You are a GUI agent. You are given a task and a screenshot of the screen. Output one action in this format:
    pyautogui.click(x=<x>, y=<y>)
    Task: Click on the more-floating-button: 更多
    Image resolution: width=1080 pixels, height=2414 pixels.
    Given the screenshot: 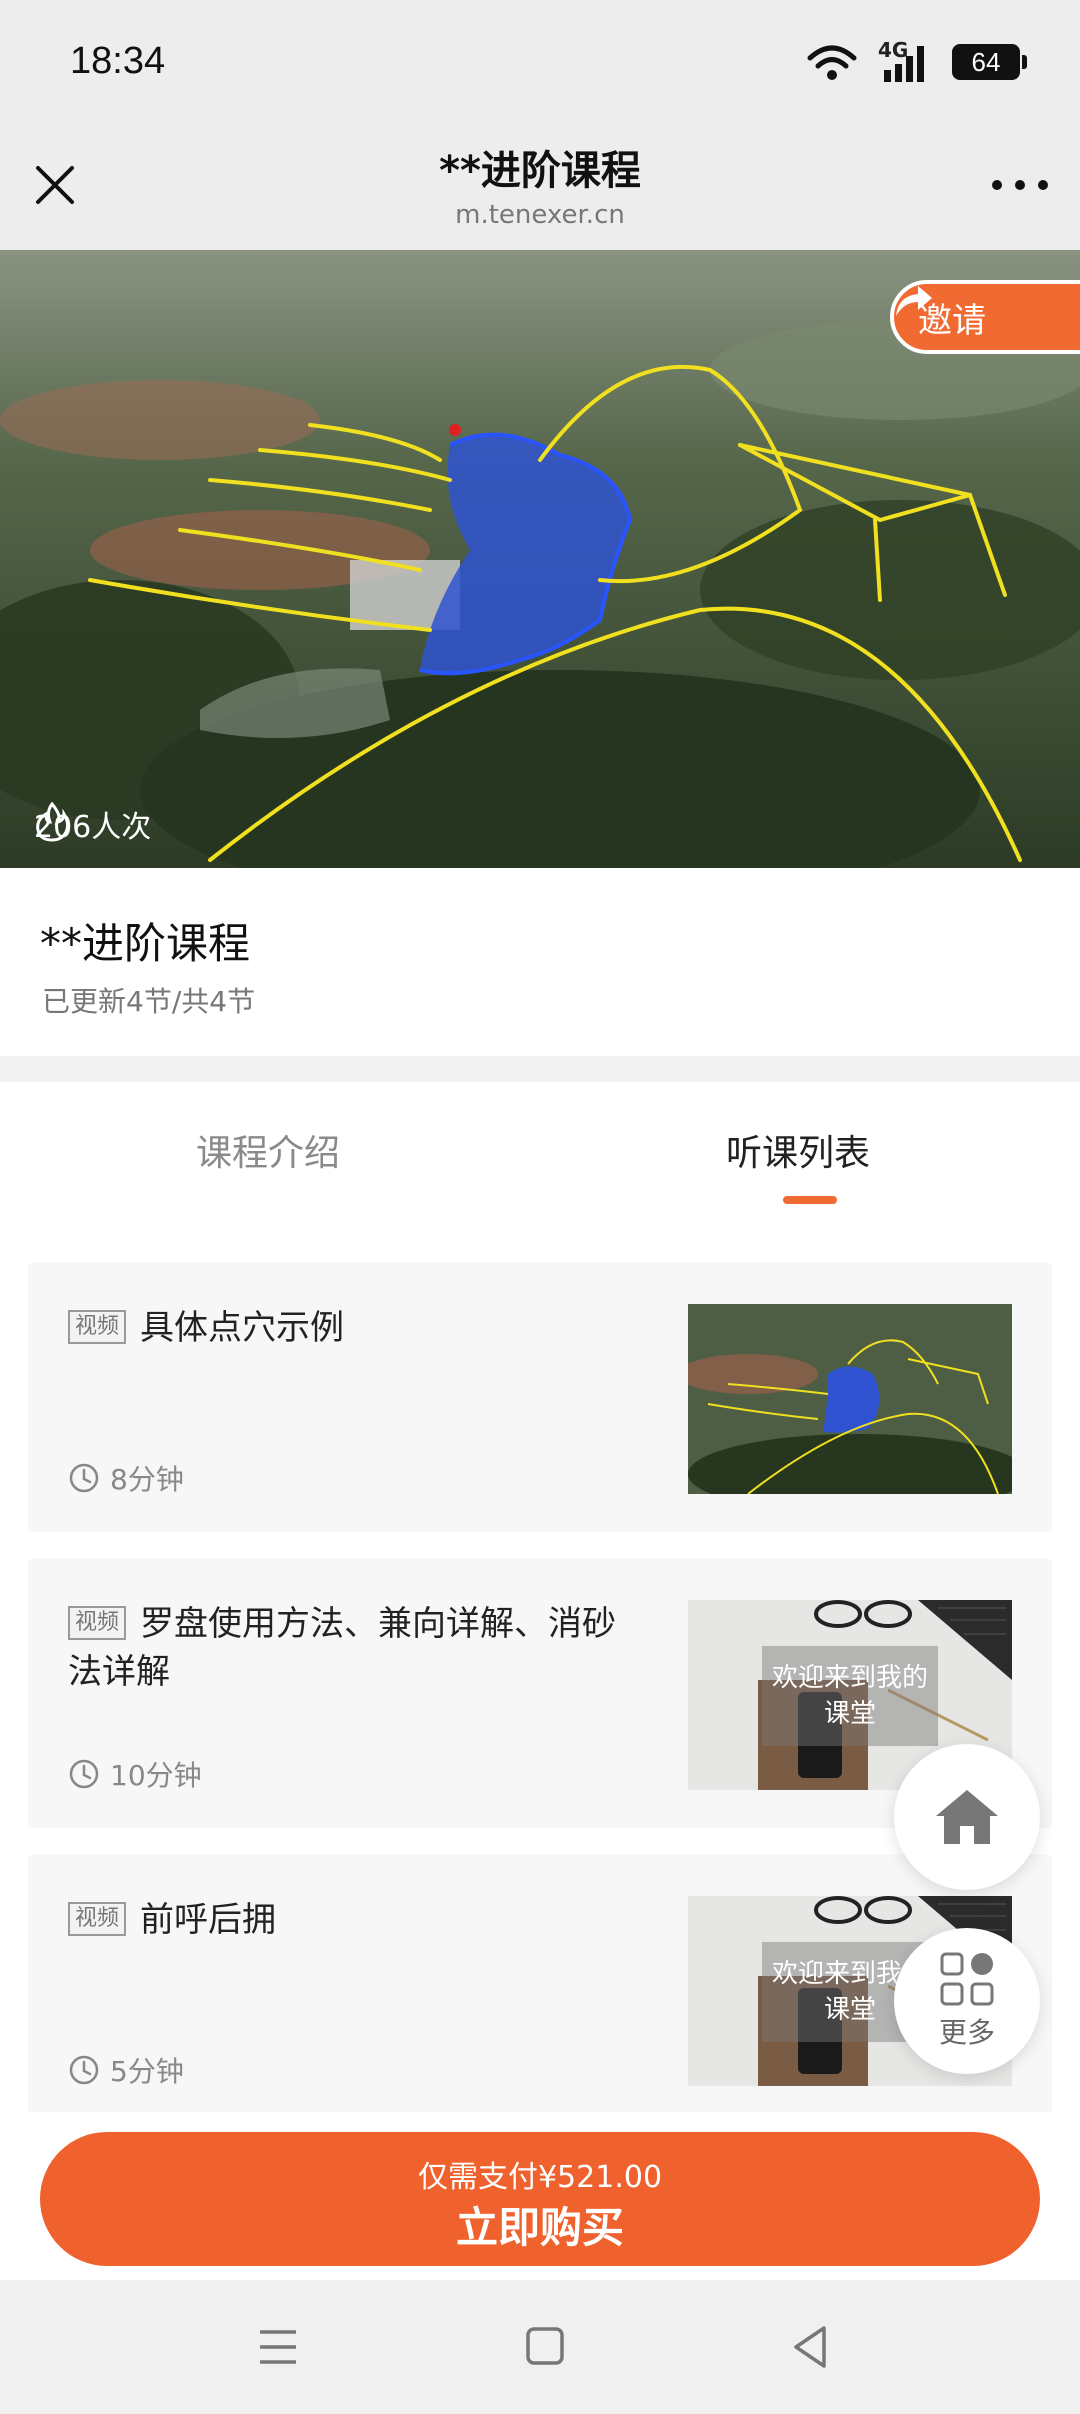 What is the action you would take?
    pyautogui.click(x=967, y=2001)
    